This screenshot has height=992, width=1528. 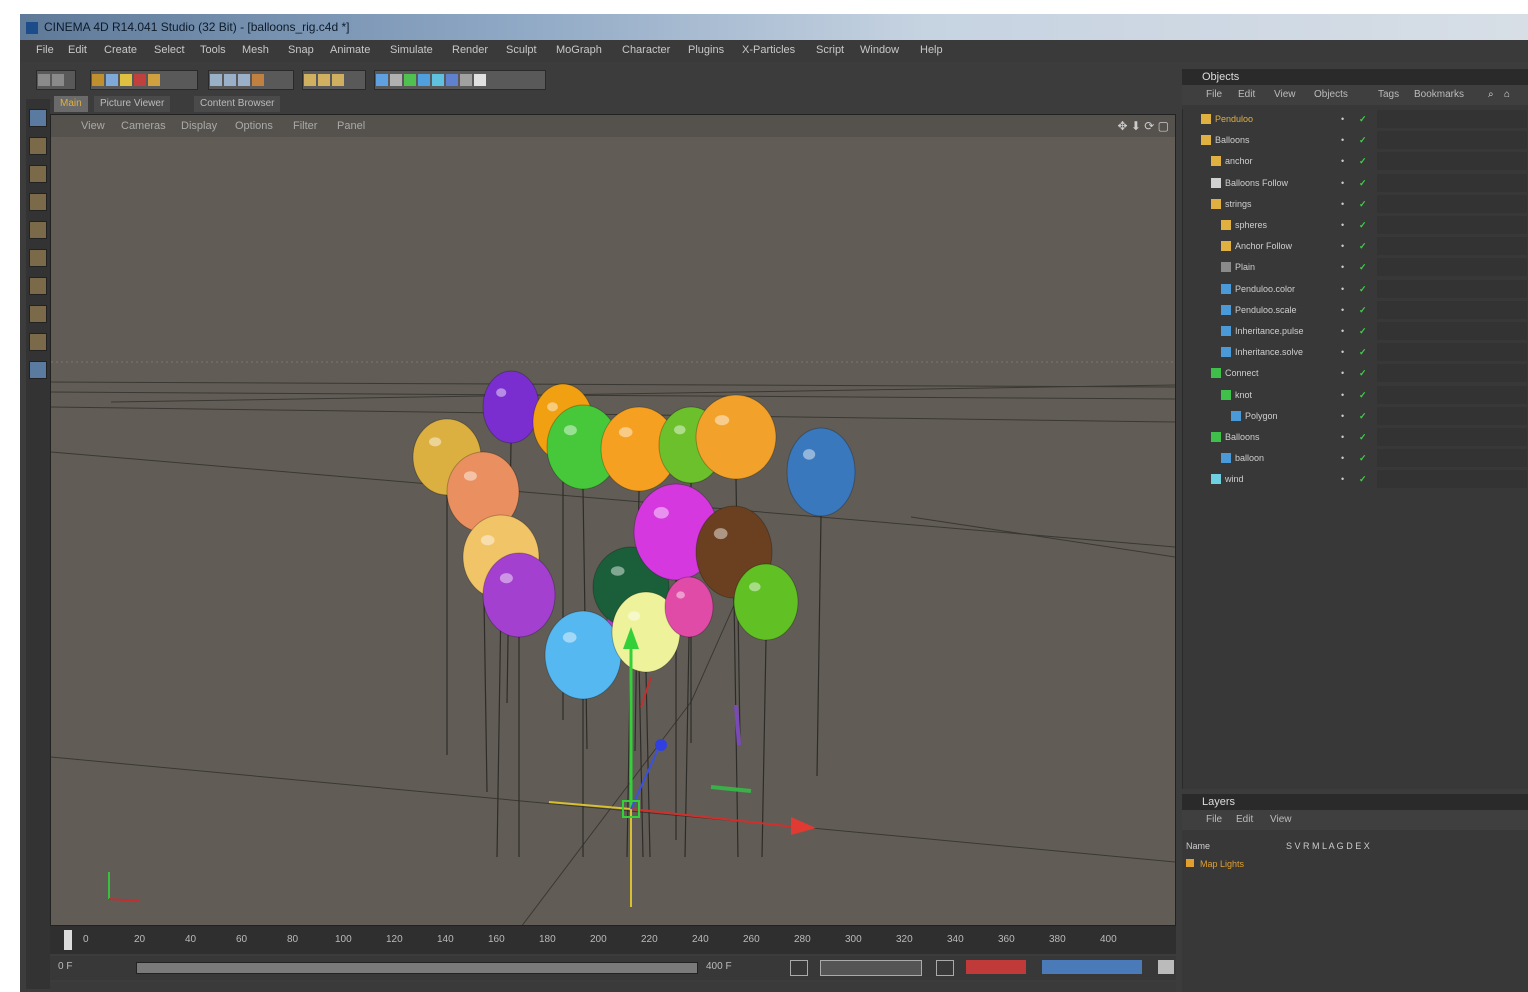 What do you see at coordinates (1357, 479) in the screenshot?
I see `object-row: wind • ✓` at bounding box center [1357, 479].